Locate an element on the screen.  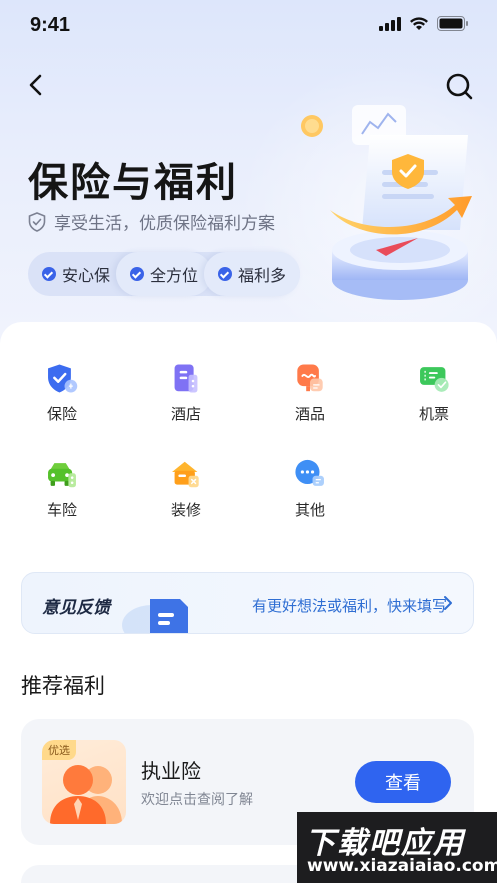
tag-item: 全方位 is located at coordinates (164, 274).